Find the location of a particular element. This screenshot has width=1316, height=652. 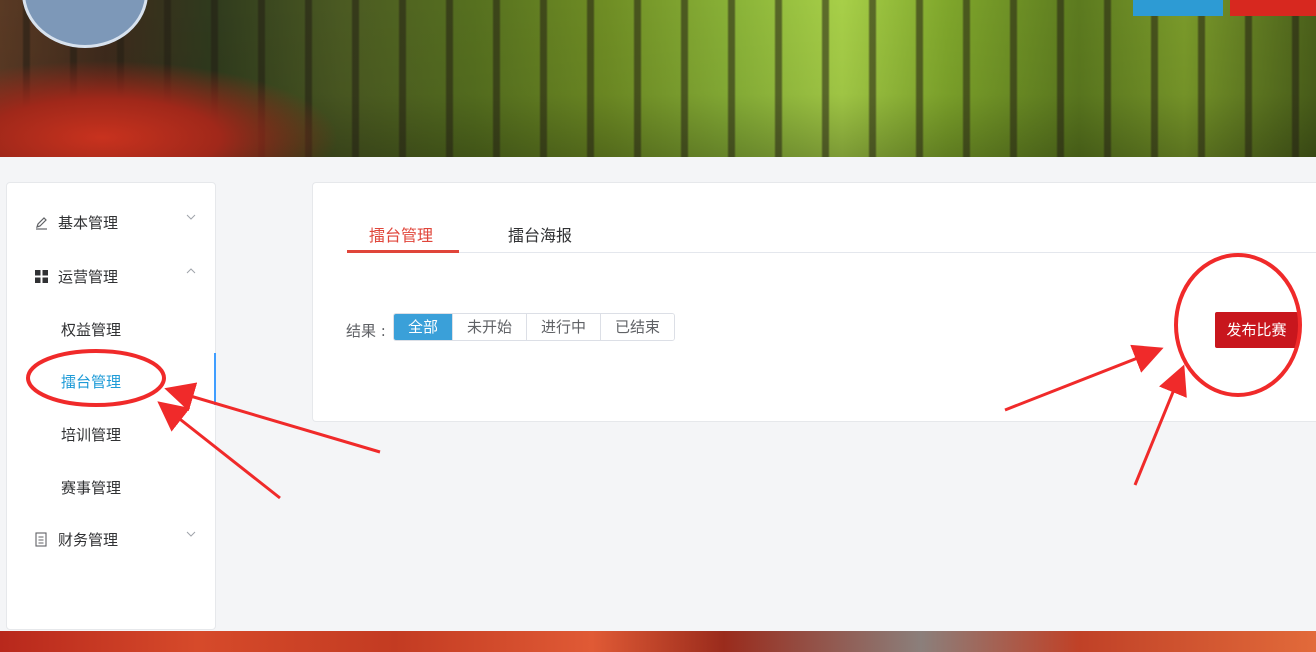

sidebar-item-rights: 权益管理 is located at coordinates (91, 329).